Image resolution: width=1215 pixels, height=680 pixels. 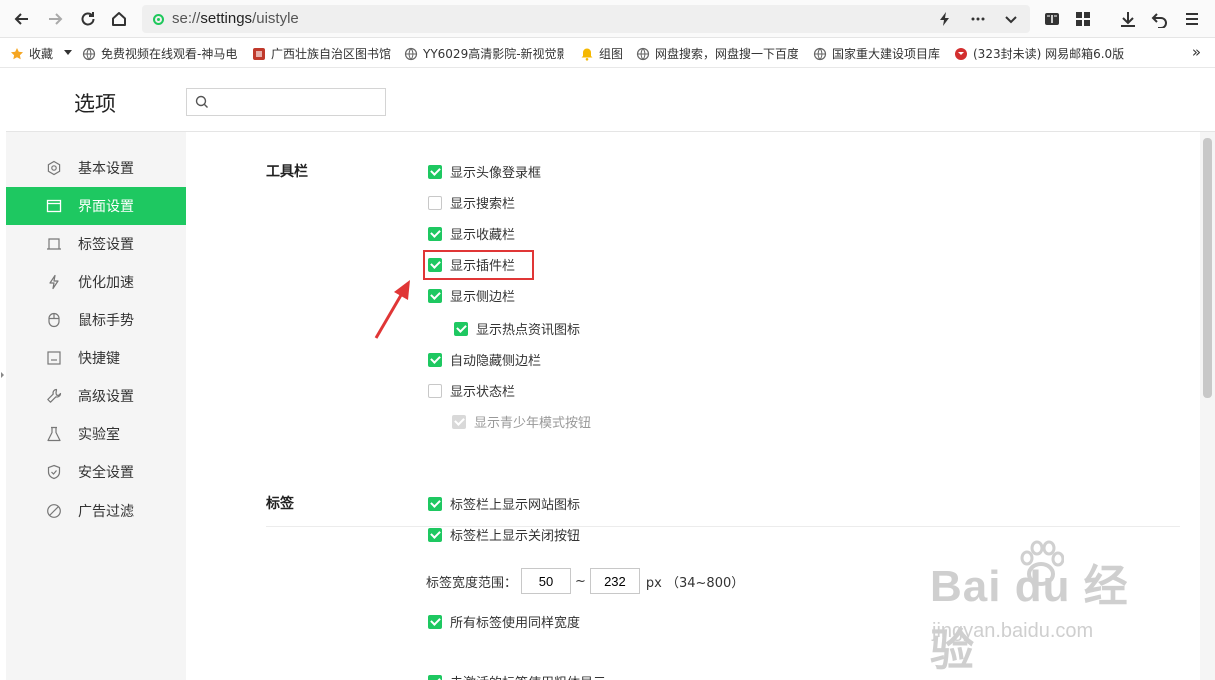 I want to click on sidebar-item-shortcuts: 快捷键, so click(x=96, y=358).